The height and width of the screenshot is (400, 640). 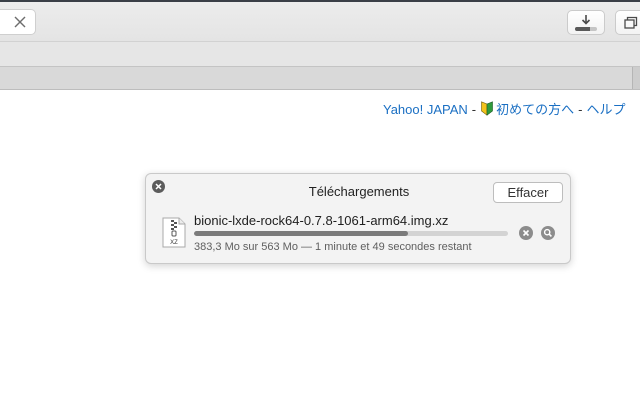 What do you see at coordinates (528, 192) in the screenshot?
I see `clear-downloads-button: Effacer` at bounding box center [528, 192].